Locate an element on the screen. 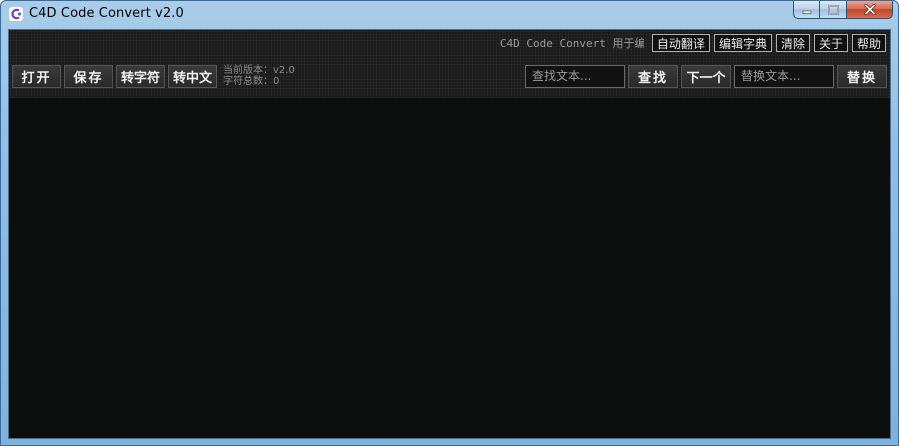 This screenshot has width=899, height=446. clear-button: 清除 is located at coordinates (792, 43).